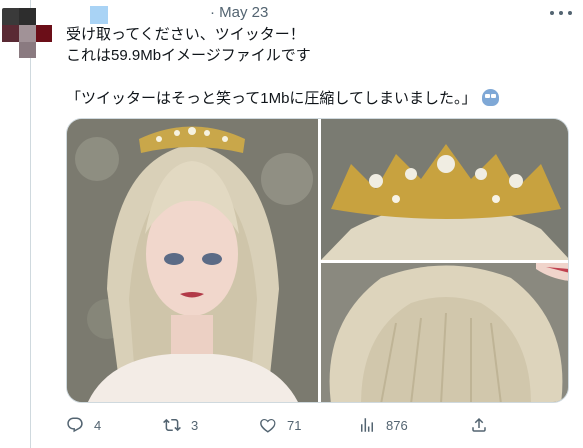 Image resolution: width=583 pixels, height=448 pixels. Describe the element at coordinates (75, 425) in the screenshot. I see `reply-icon` at that location.